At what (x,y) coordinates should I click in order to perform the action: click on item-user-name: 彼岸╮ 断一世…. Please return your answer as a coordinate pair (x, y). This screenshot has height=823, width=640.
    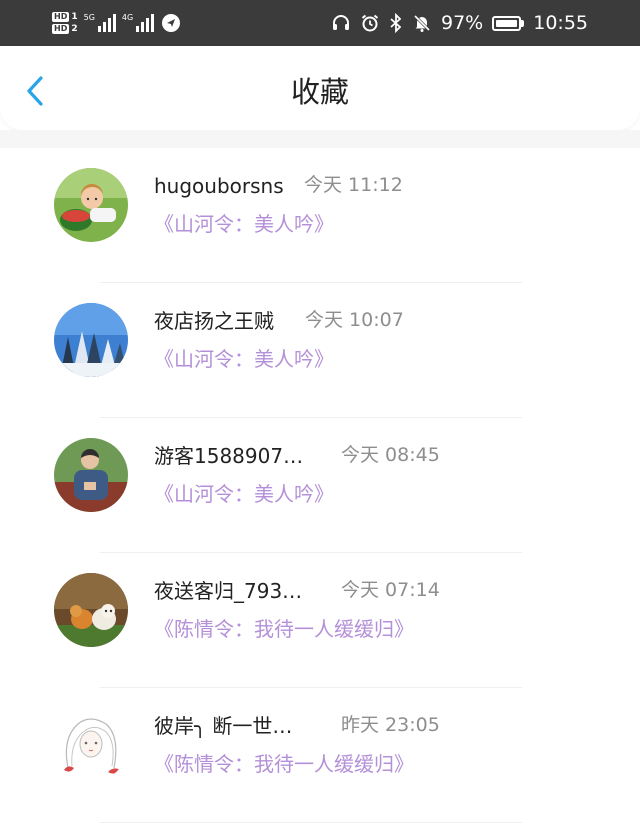
    Looking at the image, I should click on (223, 726).